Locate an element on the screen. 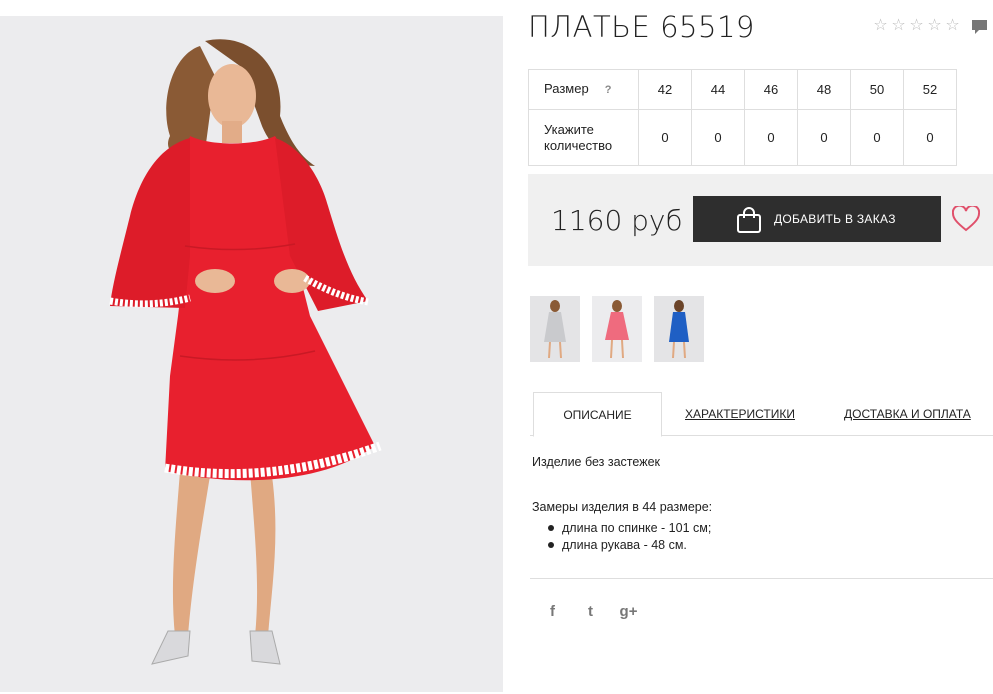  twitter-icon: t is located at coordinates (590, 611).